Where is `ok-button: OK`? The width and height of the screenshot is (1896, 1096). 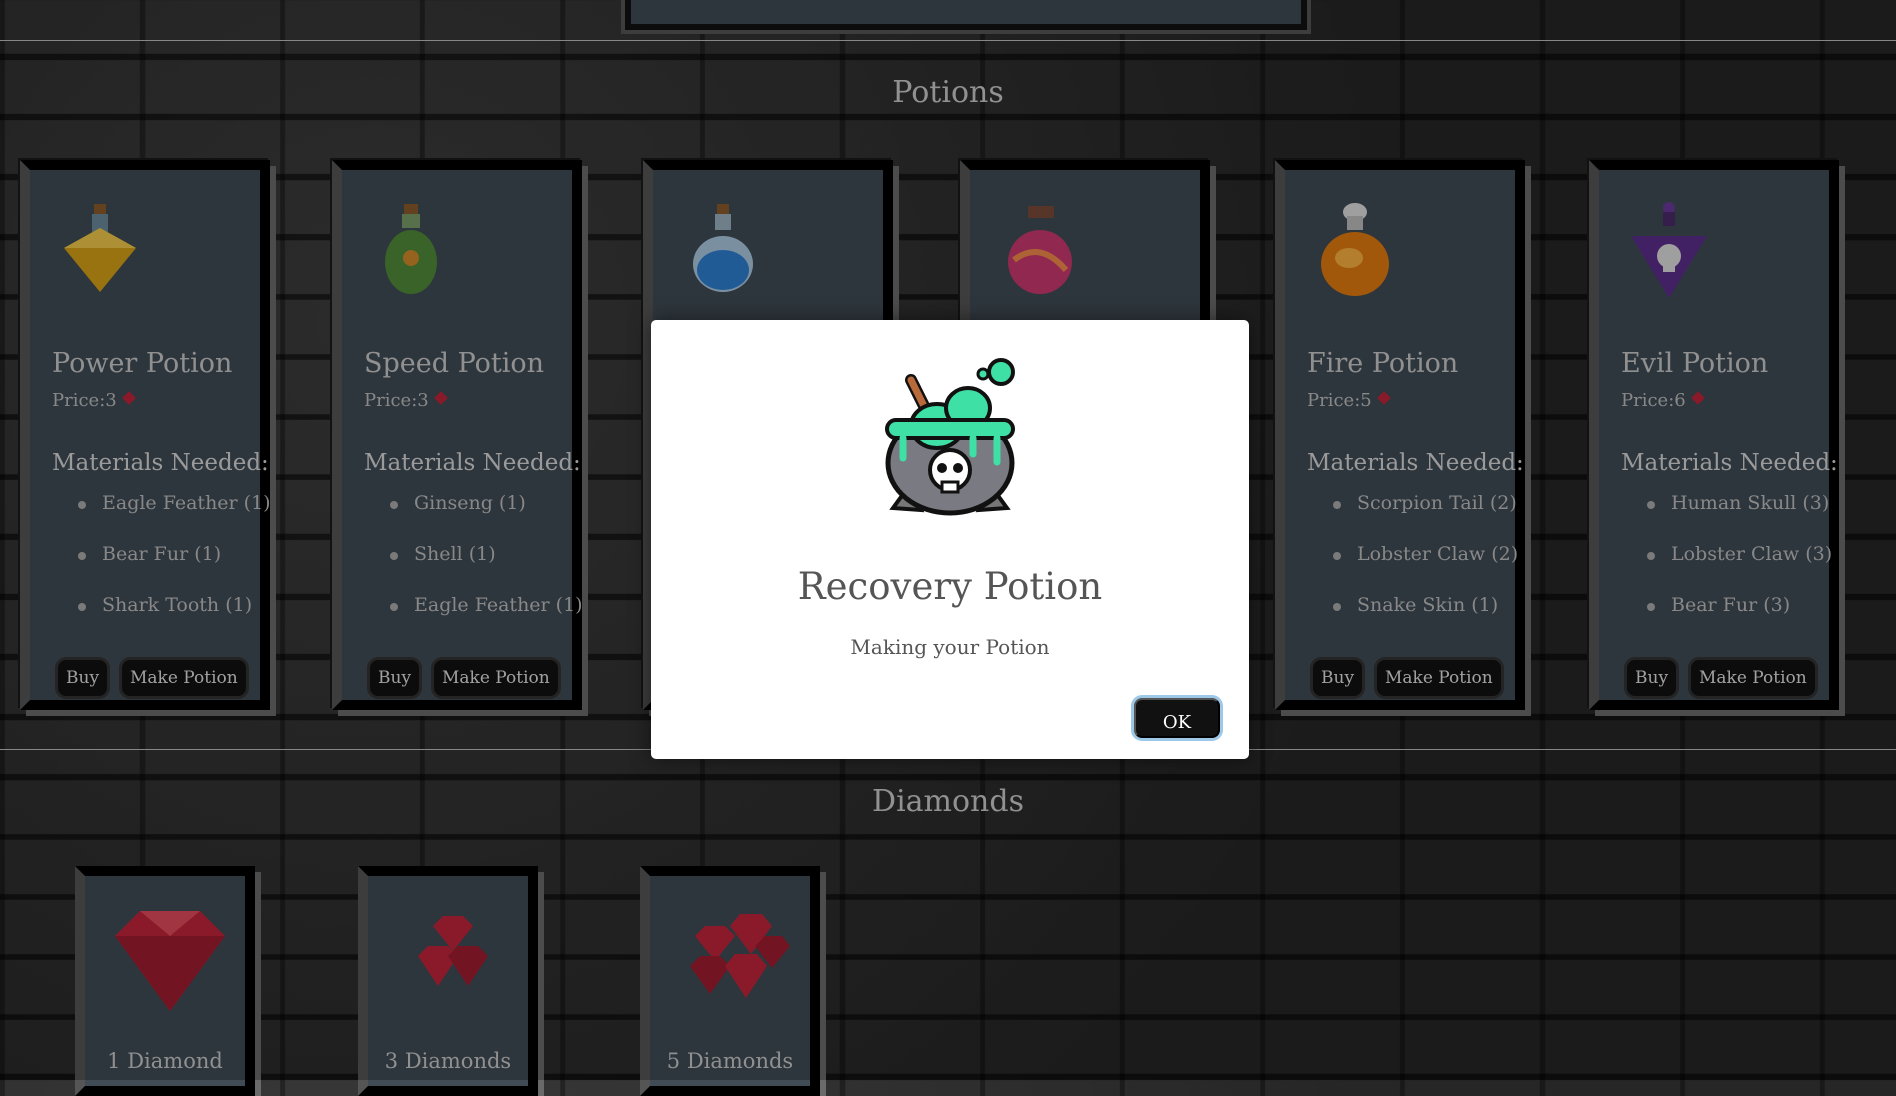
ok-button: OK is located at coordinates (1177, 718).